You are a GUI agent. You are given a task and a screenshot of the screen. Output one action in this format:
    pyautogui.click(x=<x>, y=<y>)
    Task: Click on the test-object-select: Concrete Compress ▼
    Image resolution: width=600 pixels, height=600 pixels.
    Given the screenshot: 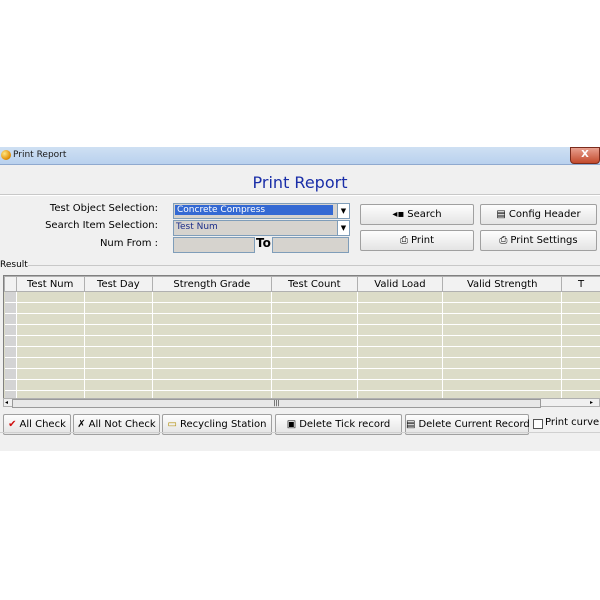 What is the action you would take?
    pyautogui.click(x=261, y=211)
    